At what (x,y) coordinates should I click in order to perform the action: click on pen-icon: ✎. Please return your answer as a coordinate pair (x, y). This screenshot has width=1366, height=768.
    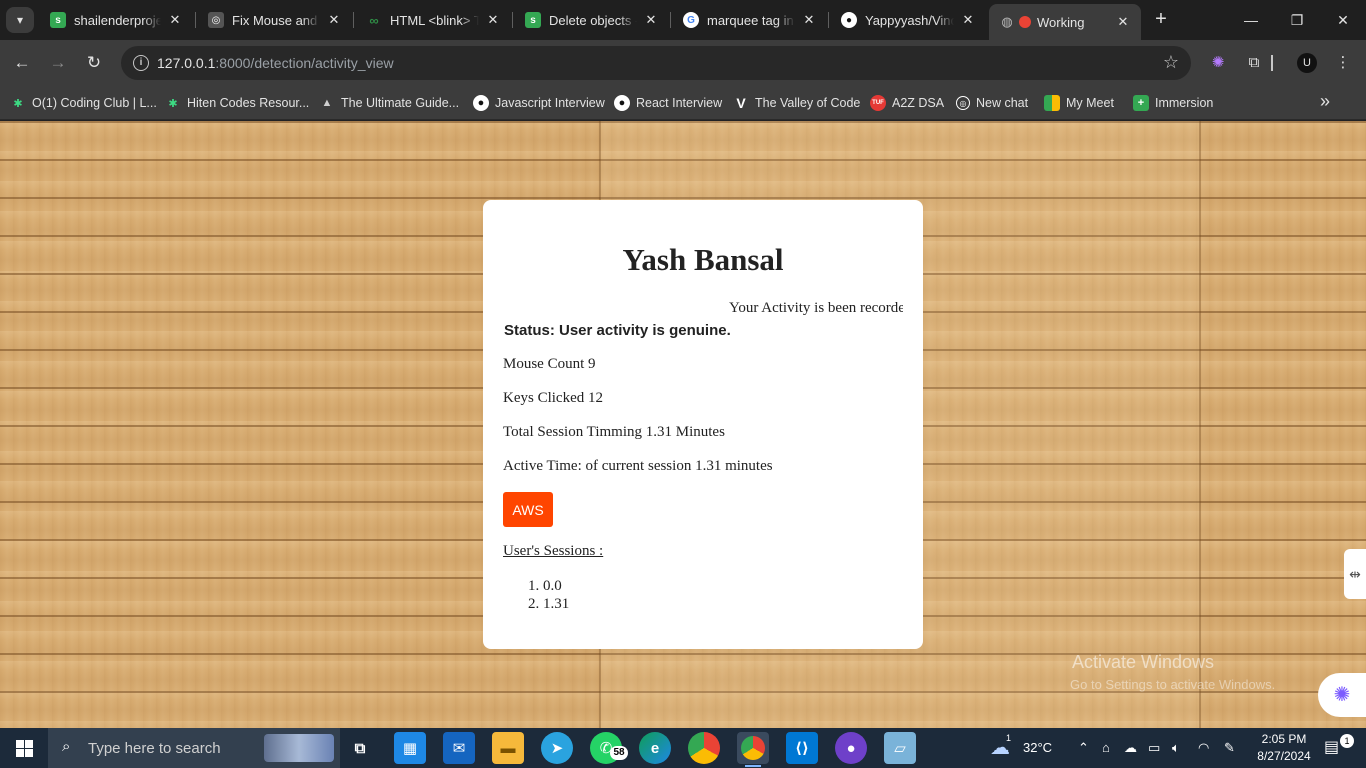
    Looking at the image, I should click on (1229, 748).